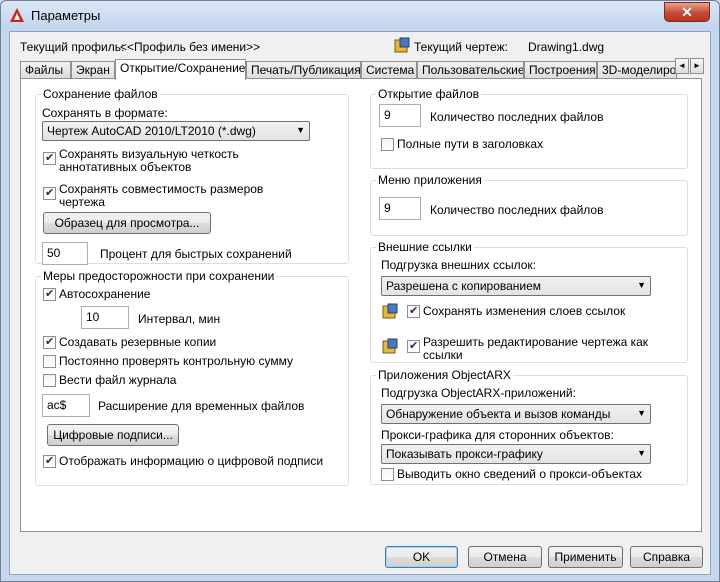  Describe the element at coordinates (93, 70) in the screenshot. I see `tab-display: Экран` at that location.